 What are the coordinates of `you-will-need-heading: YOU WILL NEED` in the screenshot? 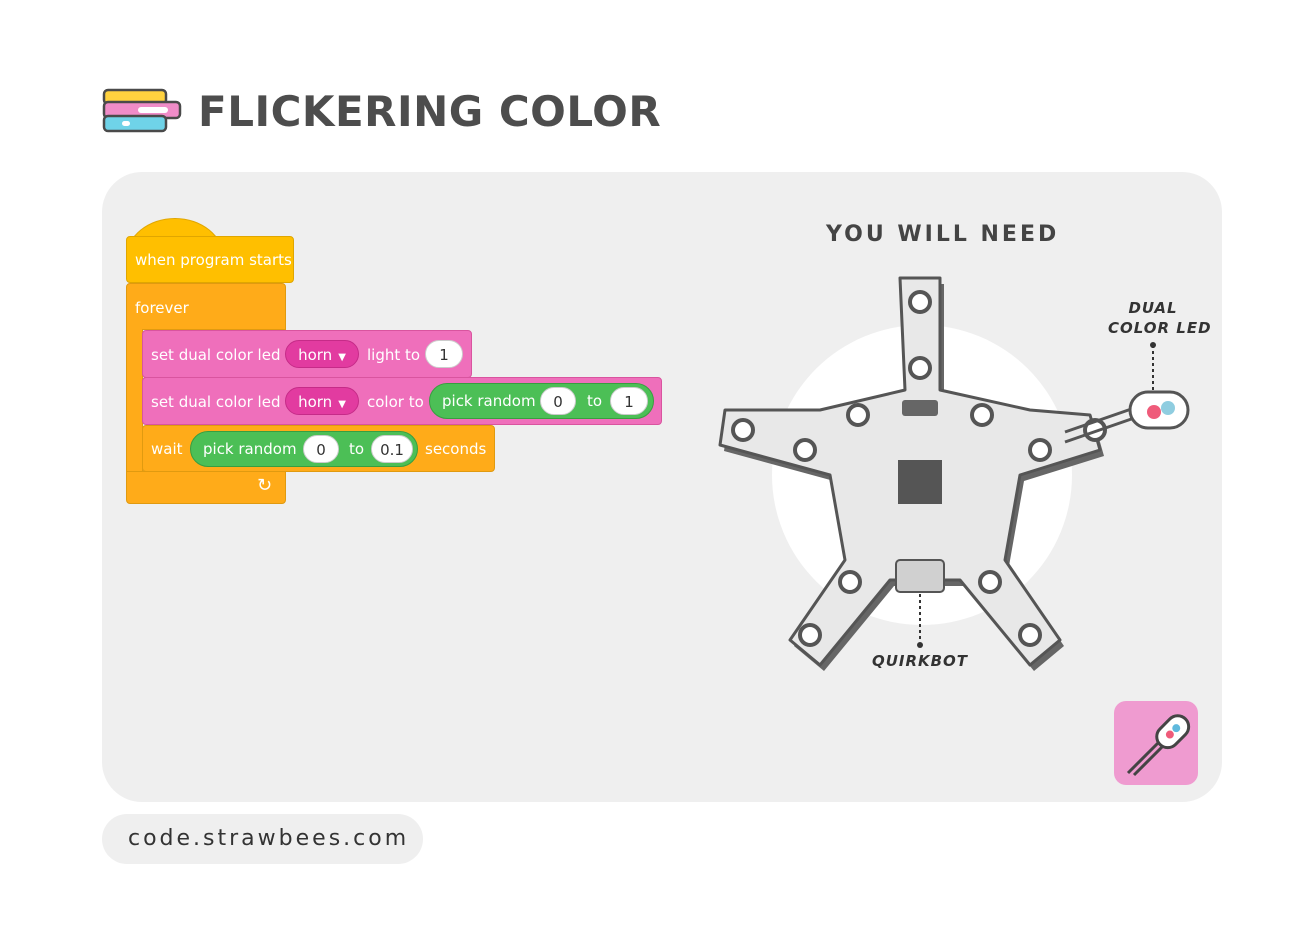 It's located at (943, 234).